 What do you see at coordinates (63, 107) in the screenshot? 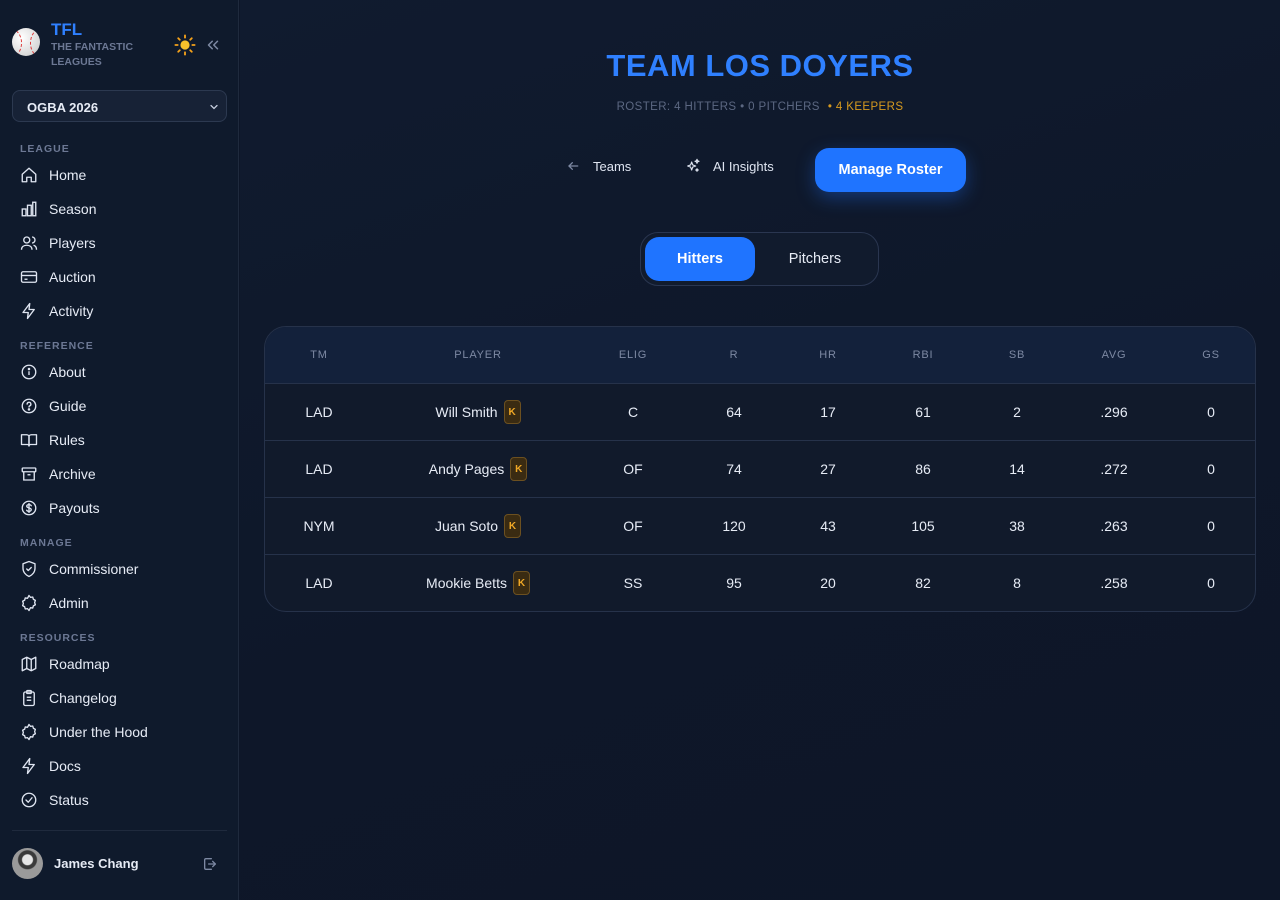
I see `league-select-value: OGBA 2026` at bounding box center [63, 107].